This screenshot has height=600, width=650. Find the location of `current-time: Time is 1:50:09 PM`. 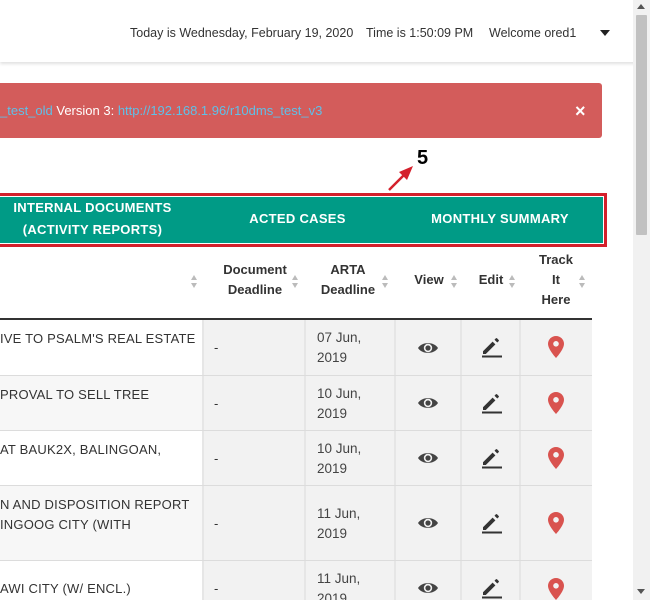

current-time: Time is 1:50:09 PM is located at coordinates (420, 33).